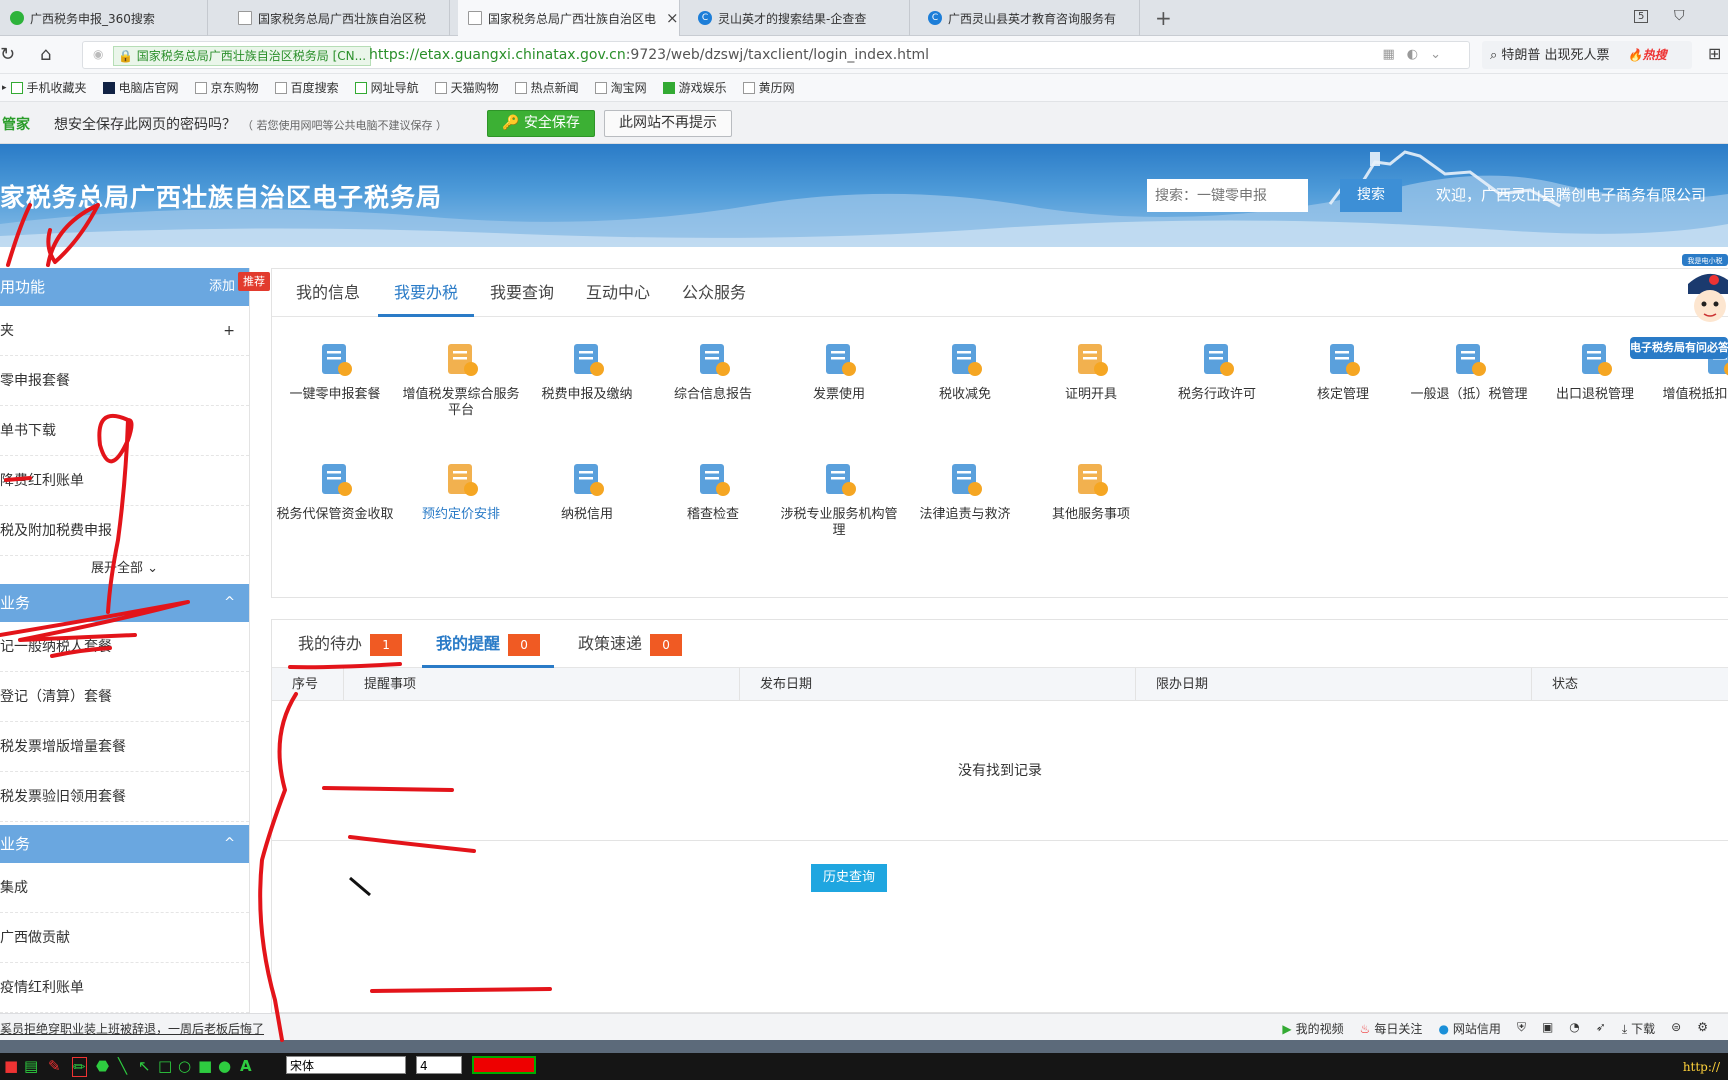 The image size is (1728, 1080). Describe the element at coordinates (124, 844) in the screenshot. I see `sidebar-section-business-2: 业务 ^` at that location.